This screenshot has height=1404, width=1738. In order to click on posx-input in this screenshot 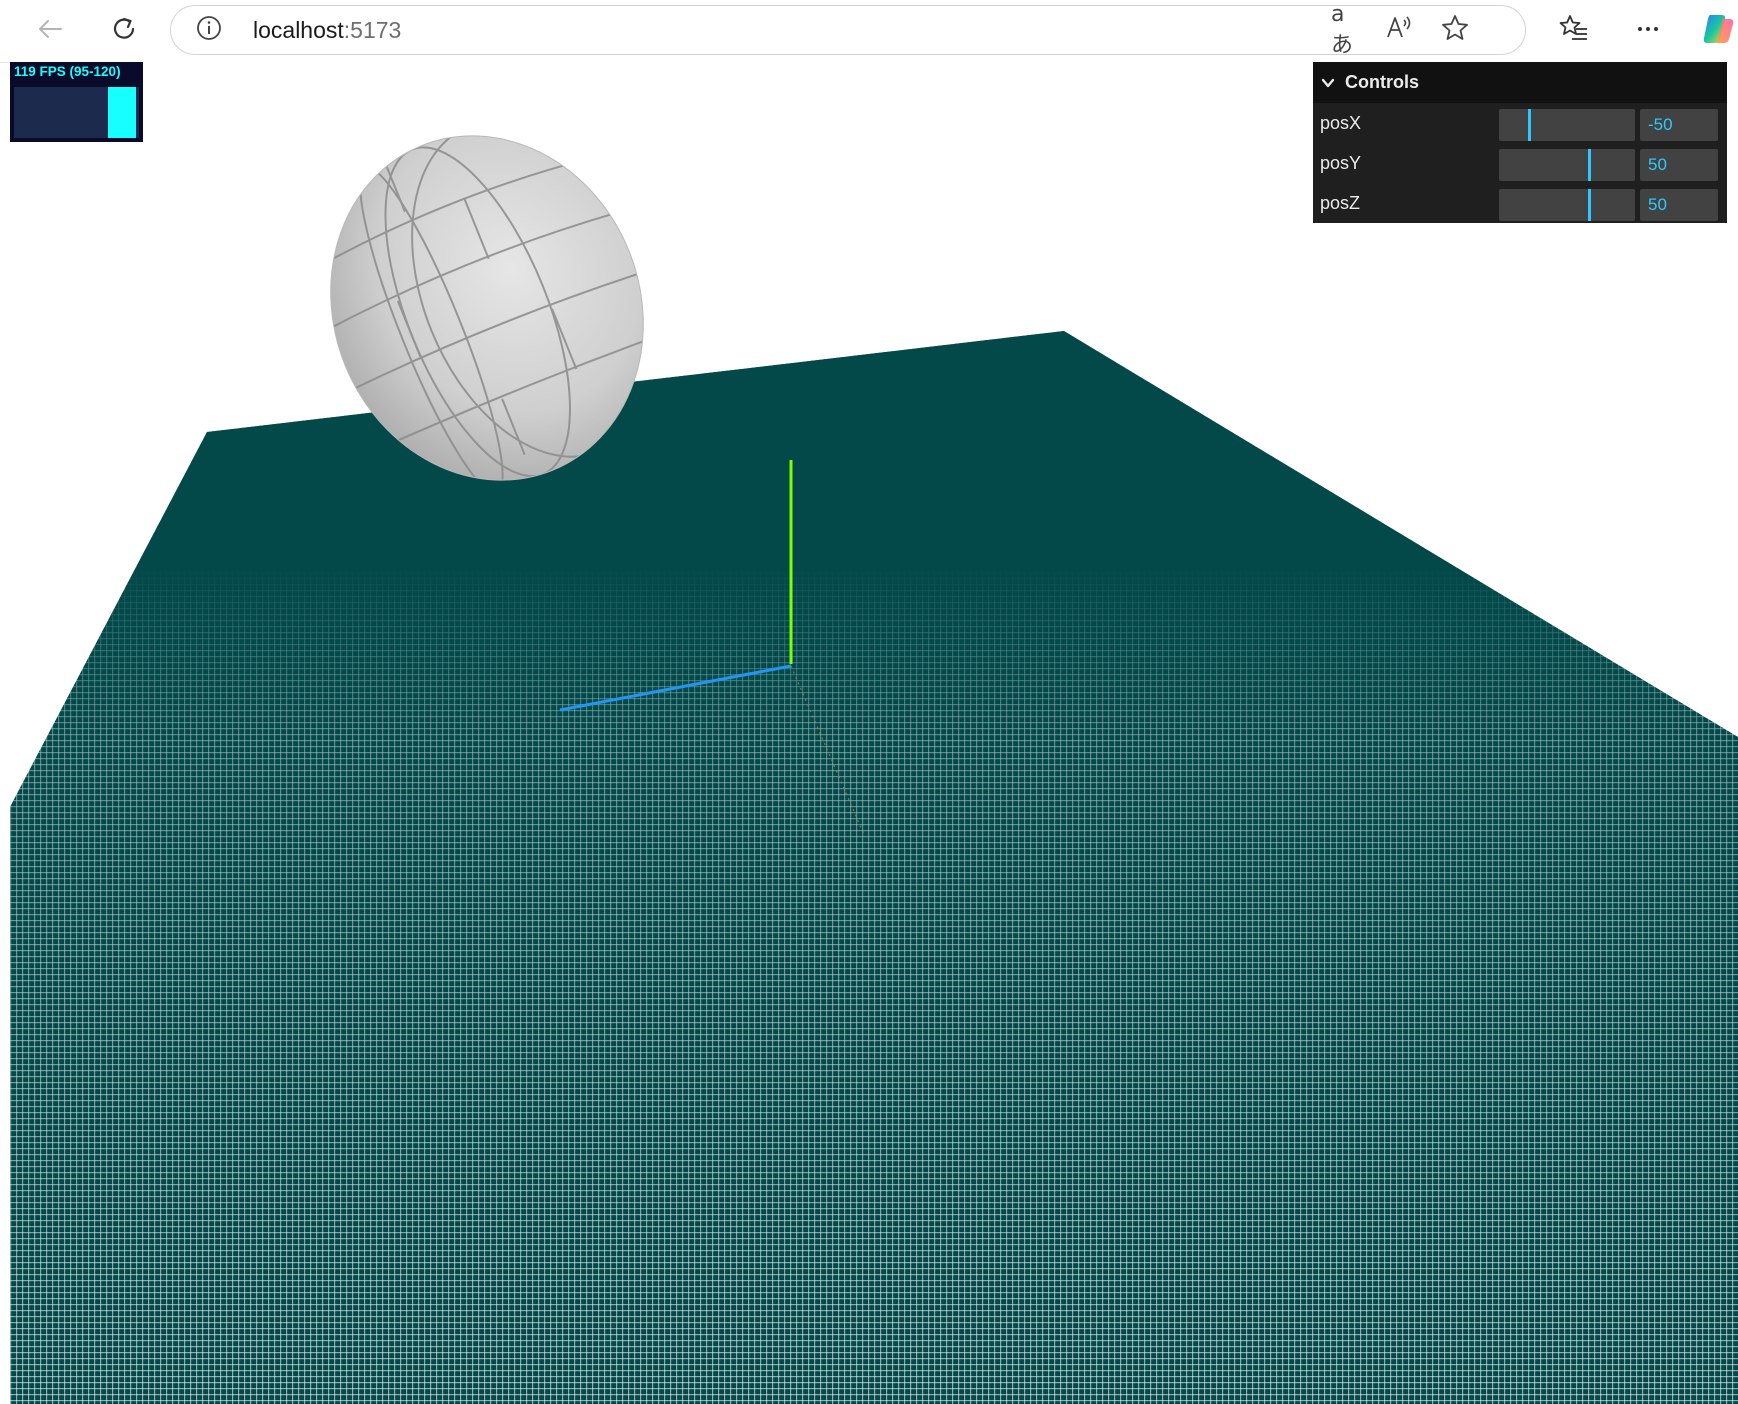, I will do `click(1679, 125)`.